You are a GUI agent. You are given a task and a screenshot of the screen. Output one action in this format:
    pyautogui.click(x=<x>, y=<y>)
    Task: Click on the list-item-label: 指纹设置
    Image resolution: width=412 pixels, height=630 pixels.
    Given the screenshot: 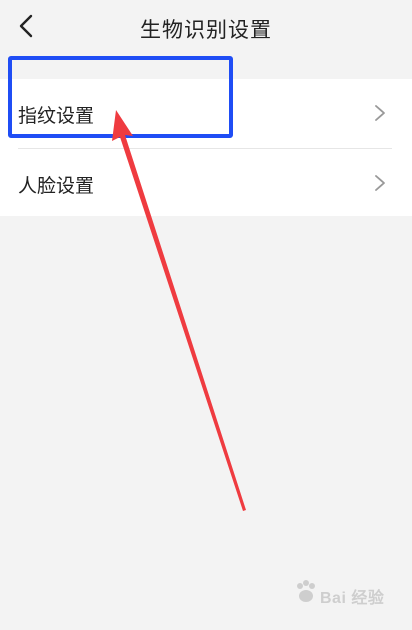 What is the action you would take?
    pyautogui.click(x=56, y=116)
    